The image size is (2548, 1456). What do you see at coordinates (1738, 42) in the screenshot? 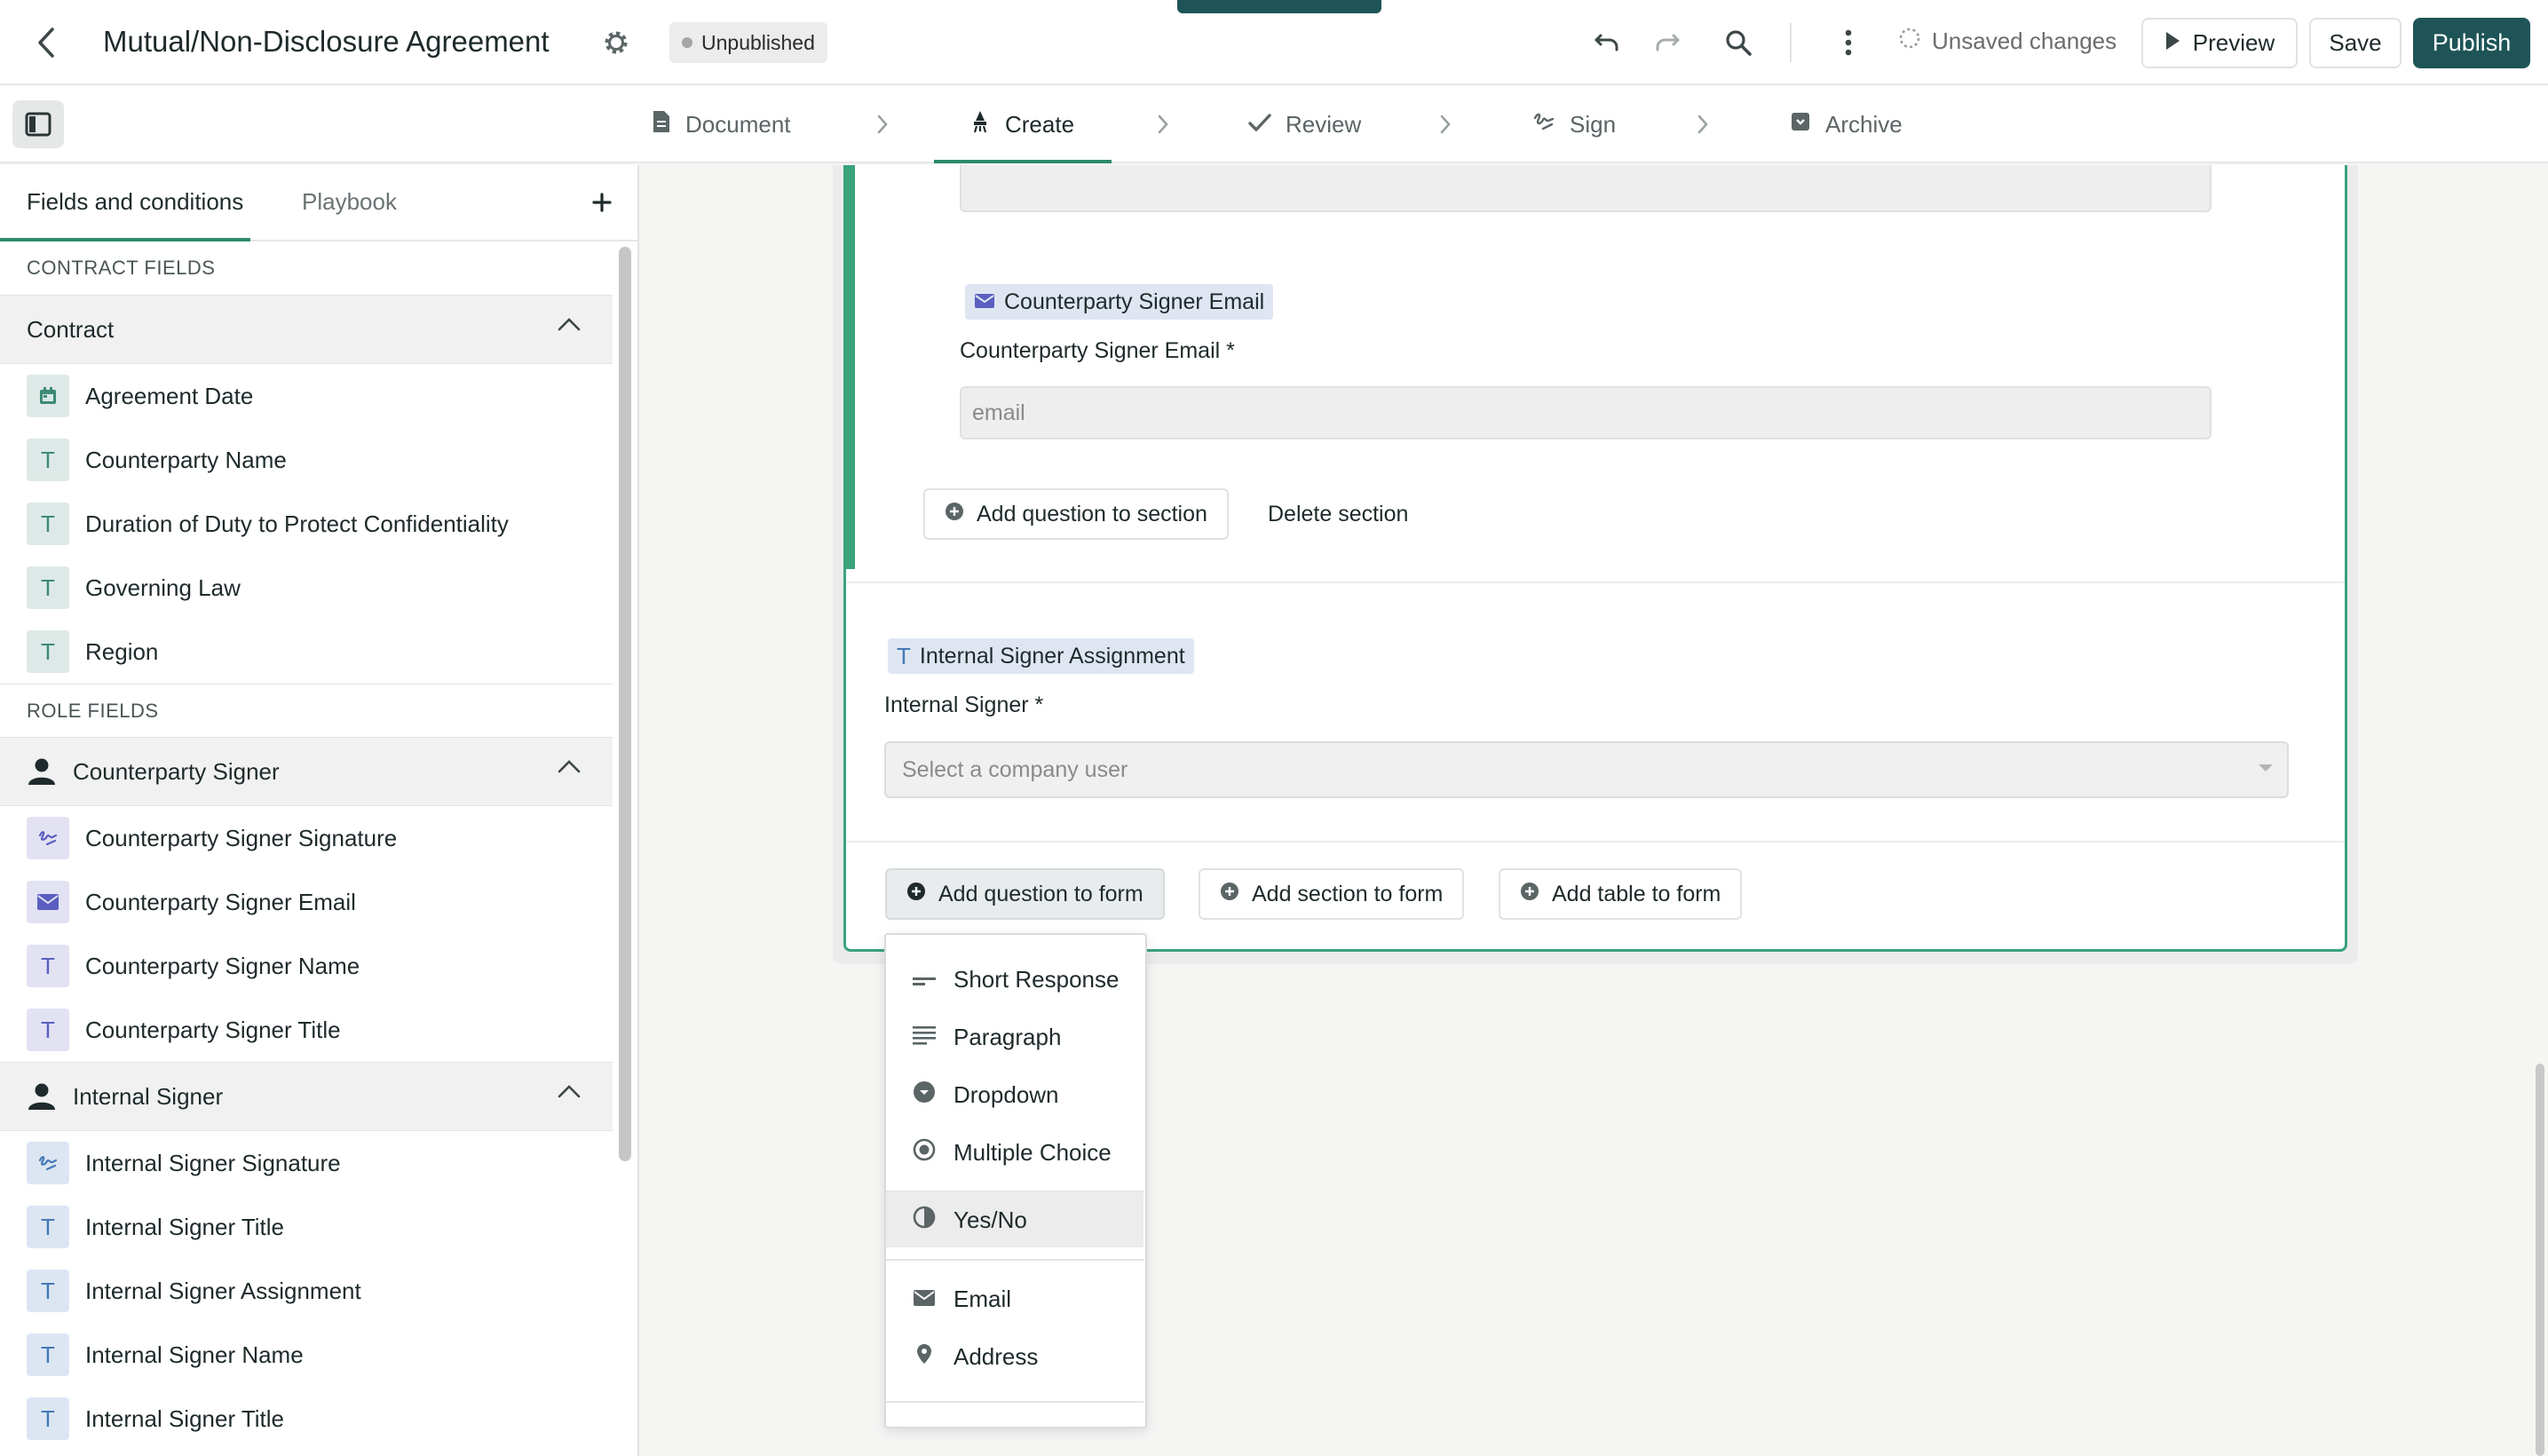
I see `search-icon` at bounding box center [1738, 42].